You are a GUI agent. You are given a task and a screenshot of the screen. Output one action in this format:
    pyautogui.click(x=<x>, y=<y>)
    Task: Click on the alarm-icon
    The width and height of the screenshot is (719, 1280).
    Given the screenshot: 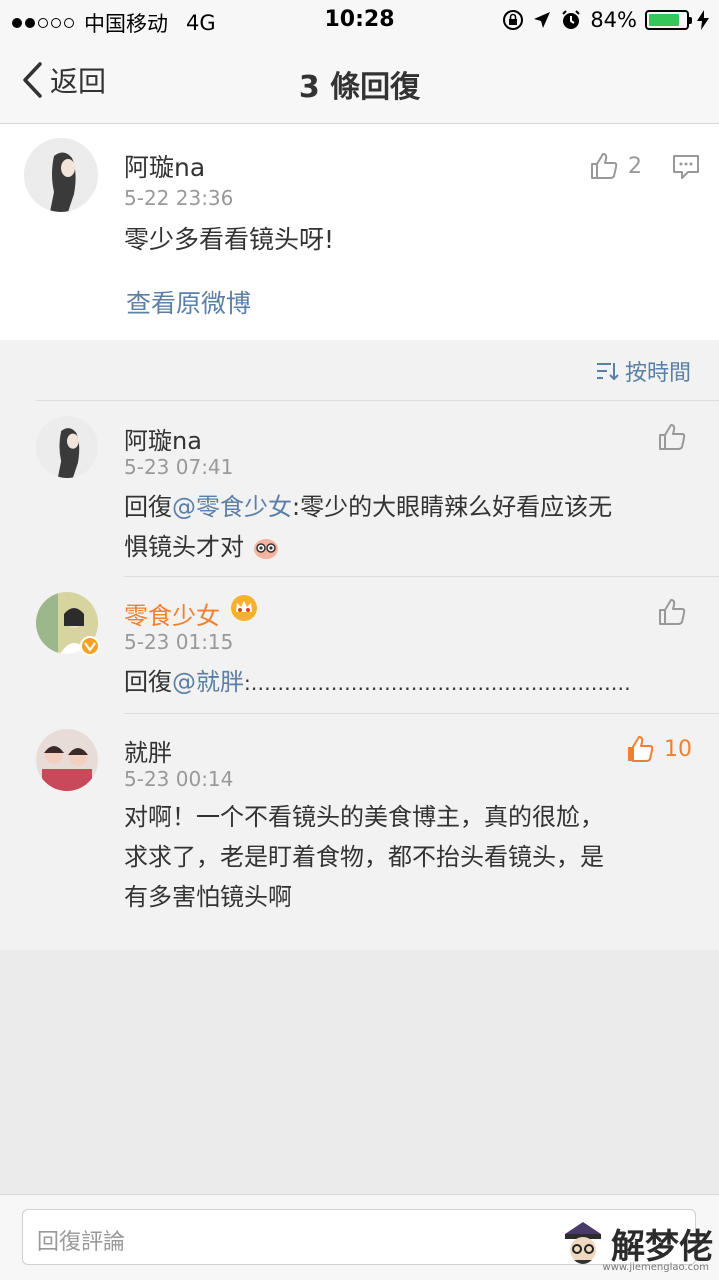 What is the action you would take?
    pyautogui.click(x=571, y=19)
    